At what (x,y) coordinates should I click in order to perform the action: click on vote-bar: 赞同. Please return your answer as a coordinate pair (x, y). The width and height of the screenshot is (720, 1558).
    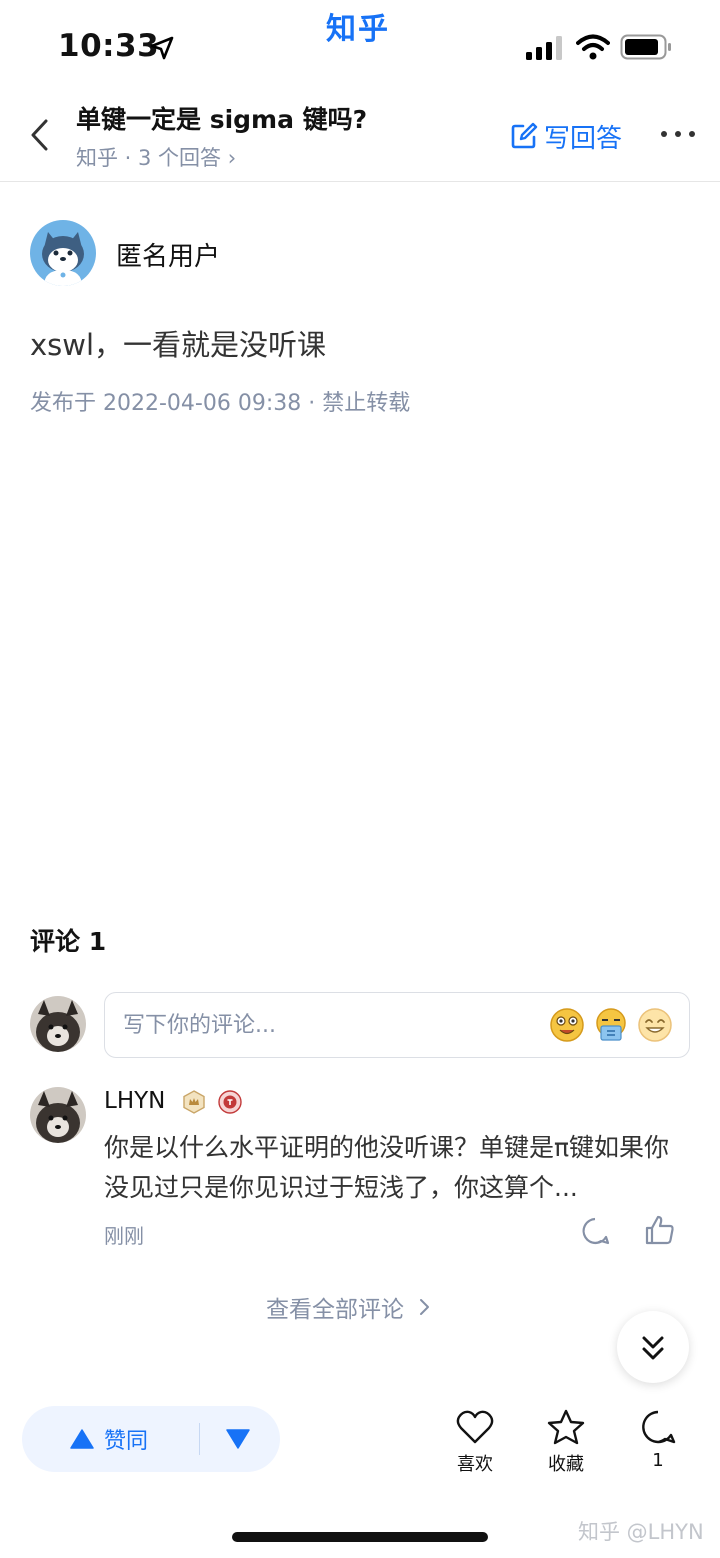
    Looking at the image, I should click on (151, 1439).